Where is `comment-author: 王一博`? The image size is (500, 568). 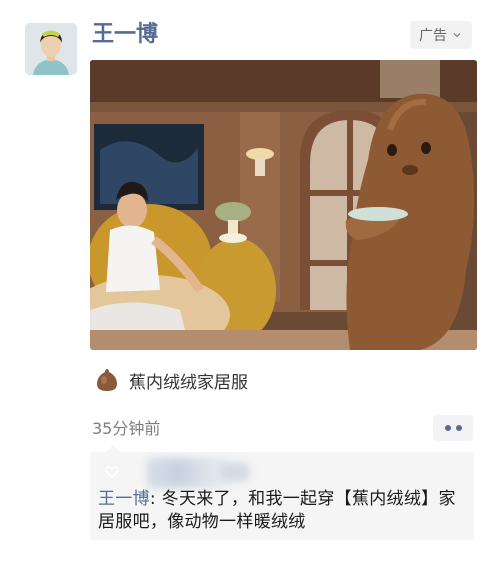
comment-author: 王一博 is located at coordinates (124, 499).